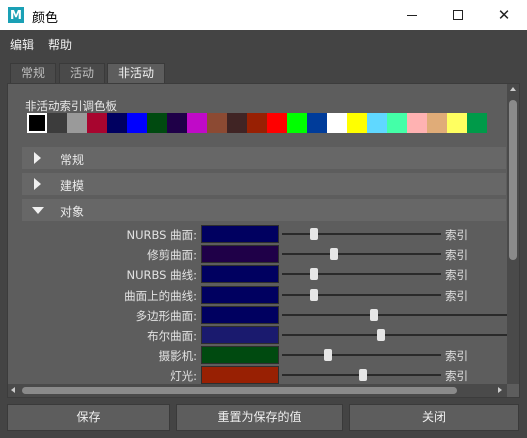 This screenshot has height=438, width=527. Describe the element at coordinates (45, 18) in the screenshot. I see `window-title: 颜色` at that location.